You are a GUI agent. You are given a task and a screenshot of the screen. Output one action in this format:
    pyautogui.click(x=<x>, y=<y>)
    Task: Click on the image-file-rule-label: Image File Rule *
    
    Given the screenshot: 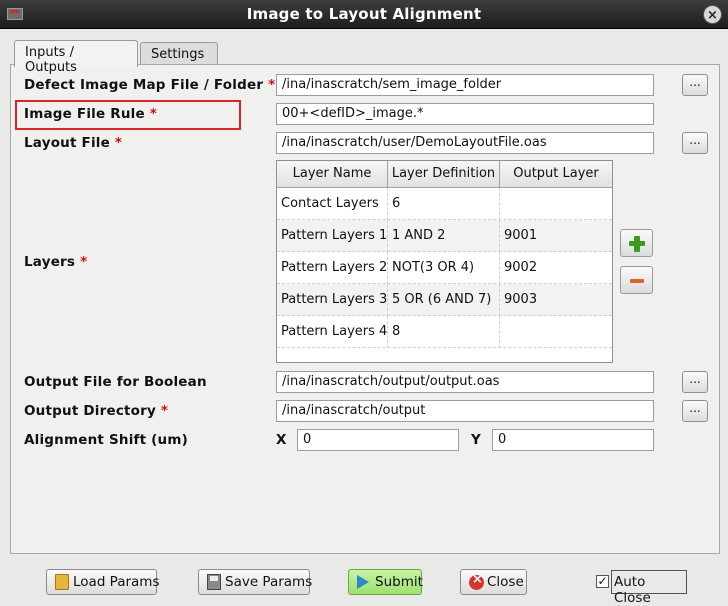 What is the action you would take?
    pyautogui.click(x=91, y=114)
    